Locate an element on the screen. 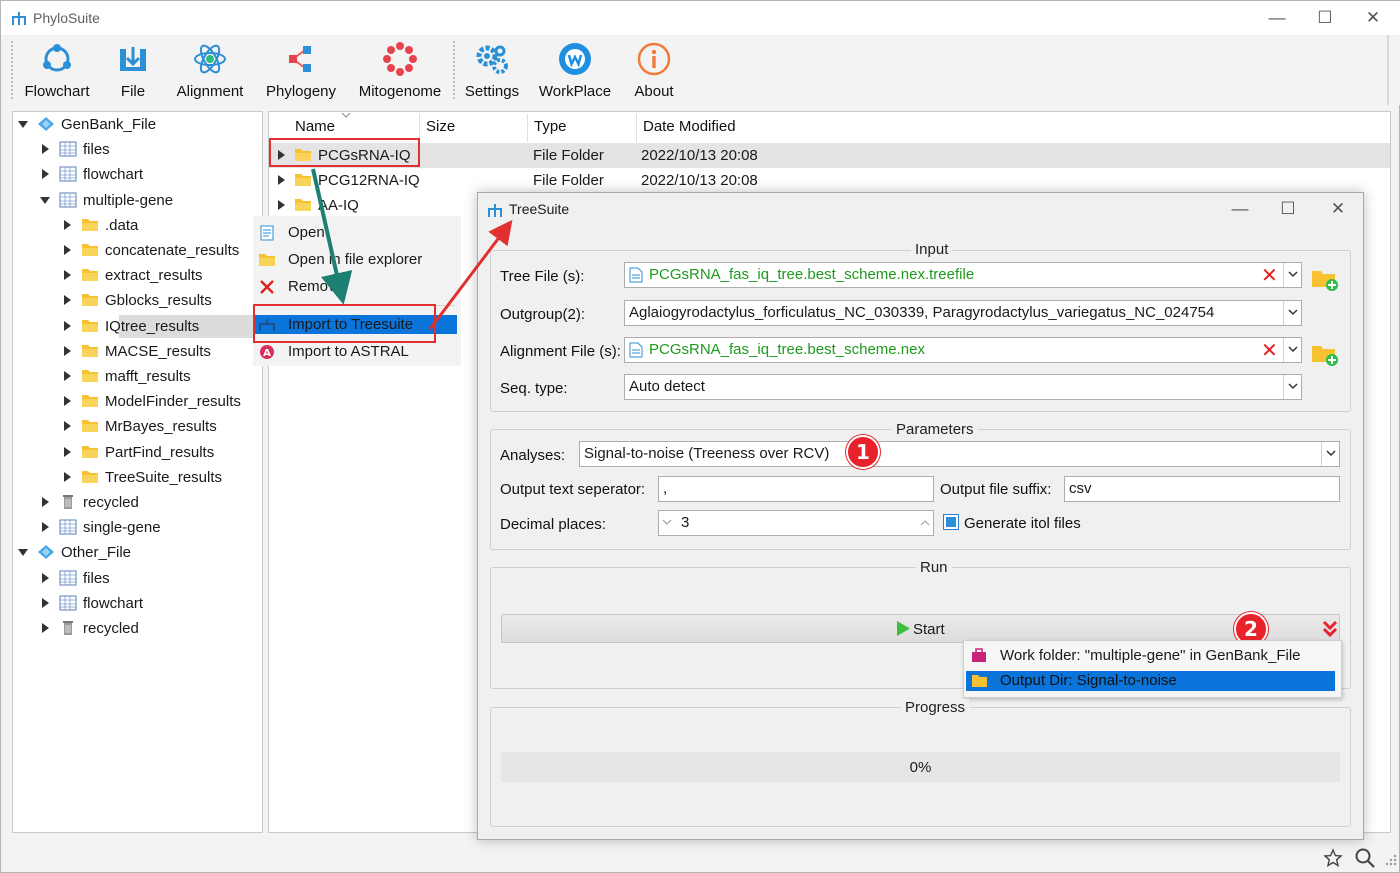 The image size is (1400, 873). star-icon is located at coordinates (1333, 858).